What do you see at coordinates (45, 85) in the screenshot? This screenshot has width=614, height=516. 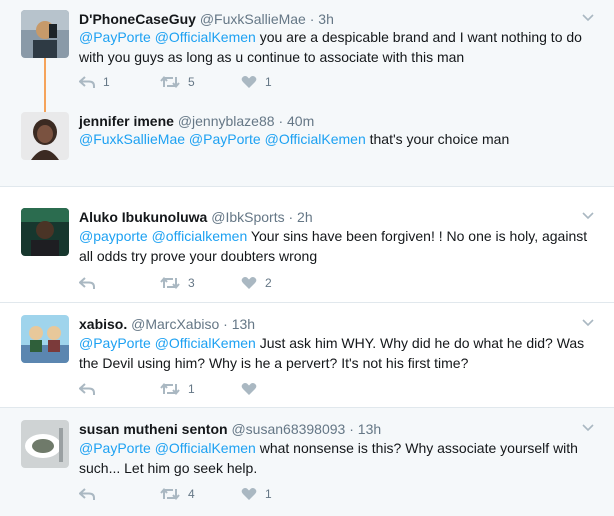 I see `thread-connector-line` at bounding box center [45, 85].